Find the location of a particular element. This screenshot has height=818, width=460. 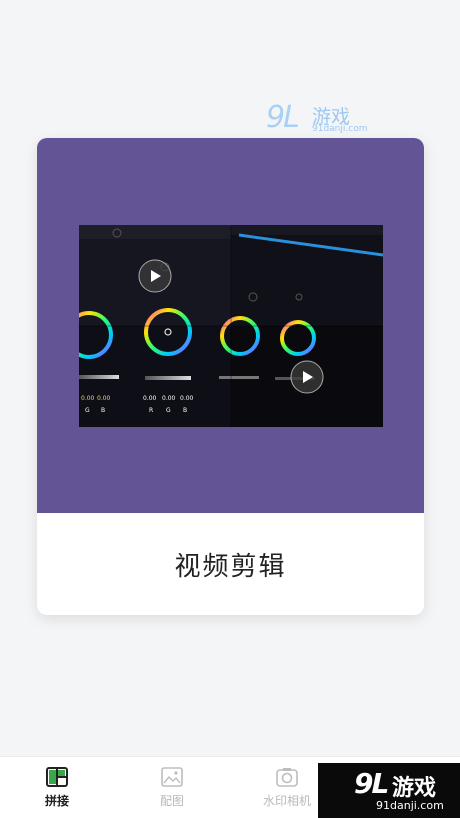

tab-image-match: 配图 is located at coordinates (172, 787).